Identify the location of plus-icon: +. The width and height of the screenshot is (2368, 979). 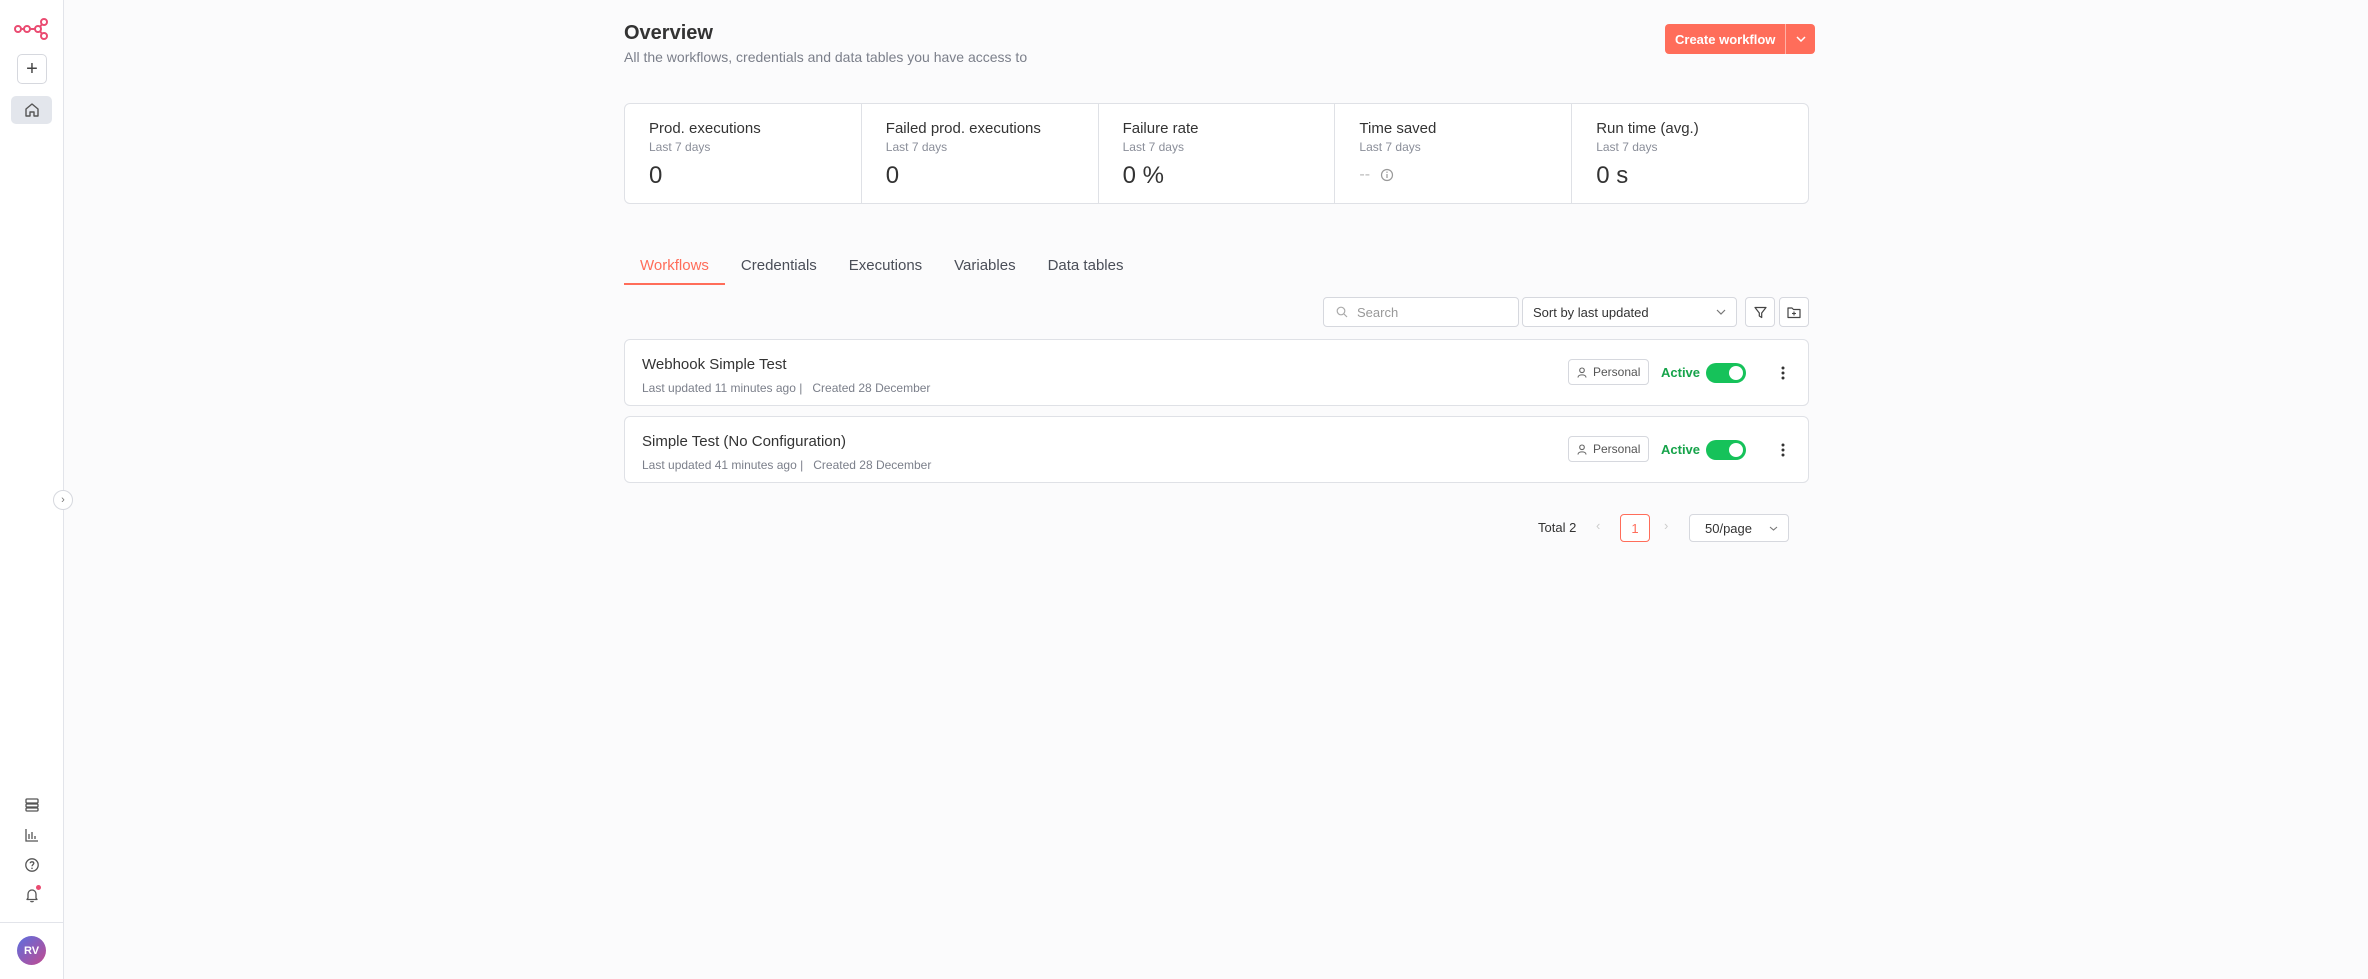
(32, 69).